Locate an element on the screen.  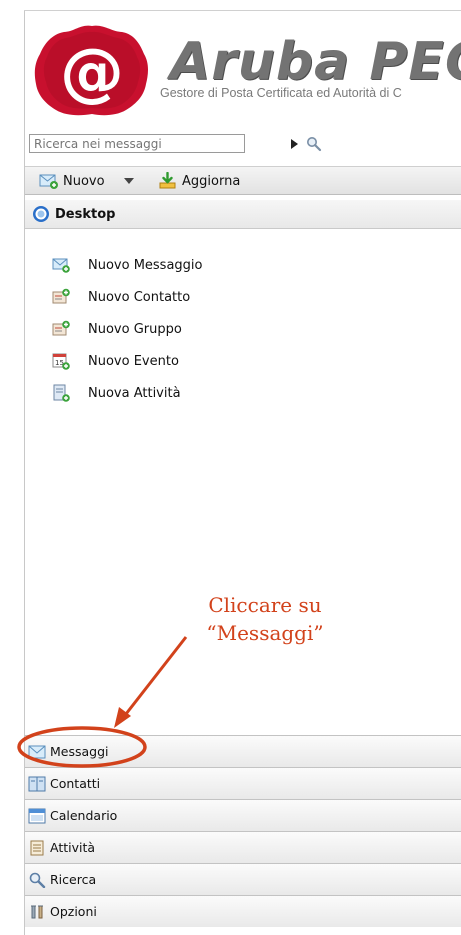
desktop-item-label: Nuovo Messaggio is located at coordinates (145, 265).